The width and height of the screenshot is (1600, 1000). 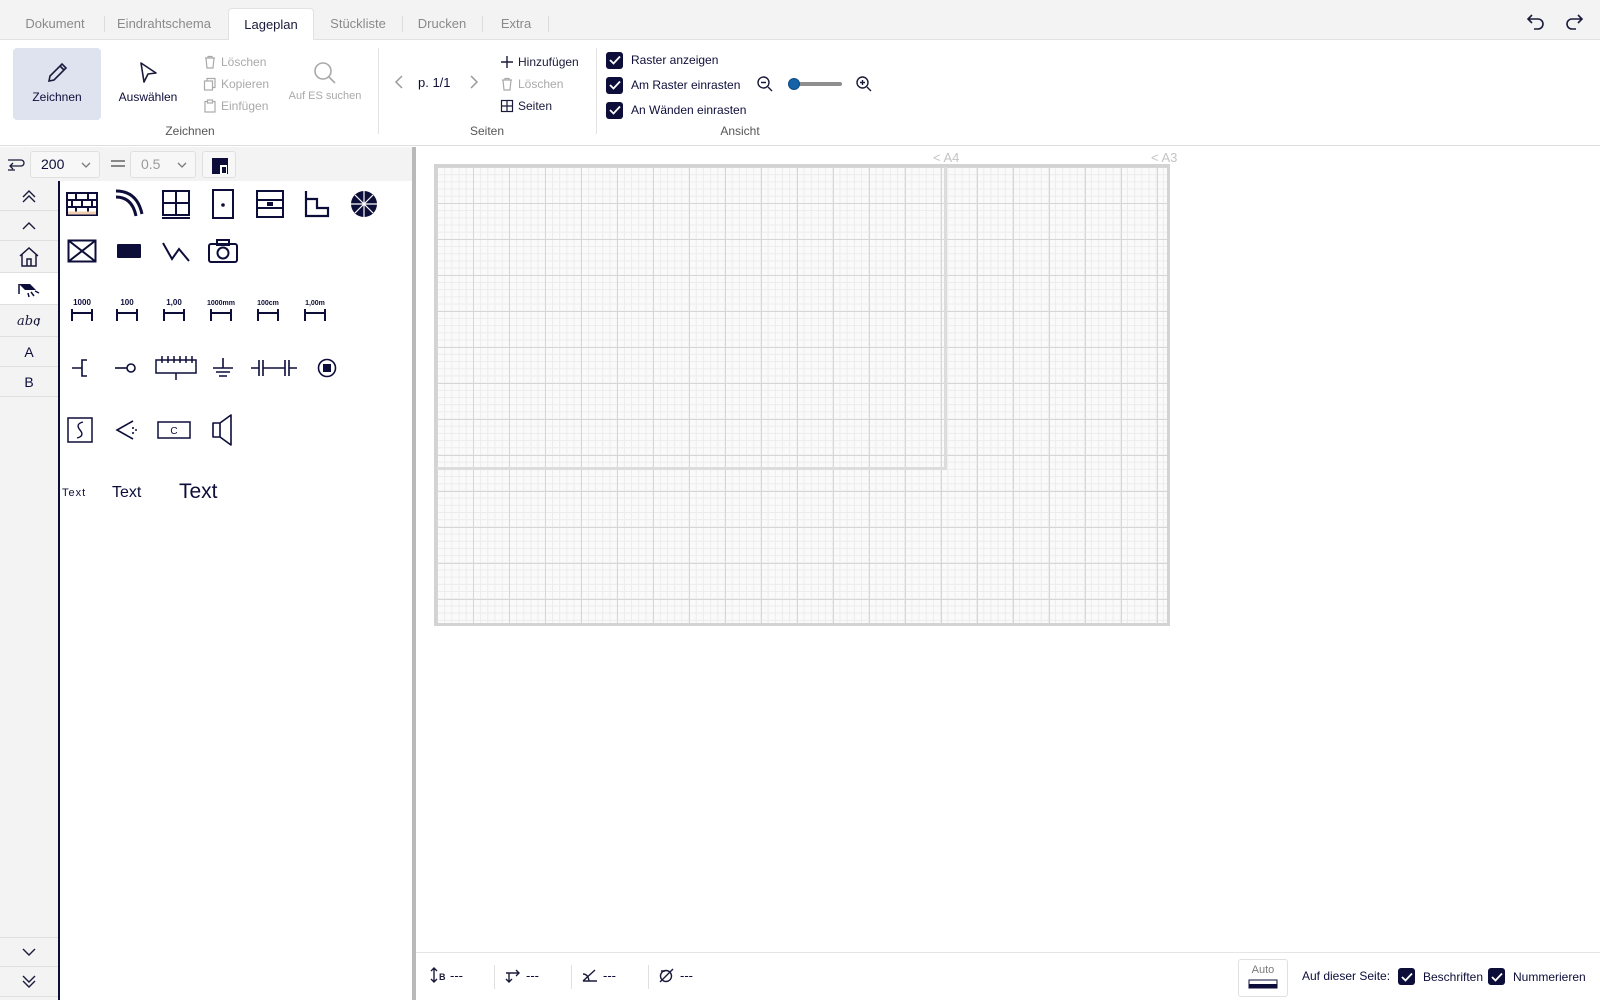 I want to click on terminal-strip-icon, so click(x=176, y=368).